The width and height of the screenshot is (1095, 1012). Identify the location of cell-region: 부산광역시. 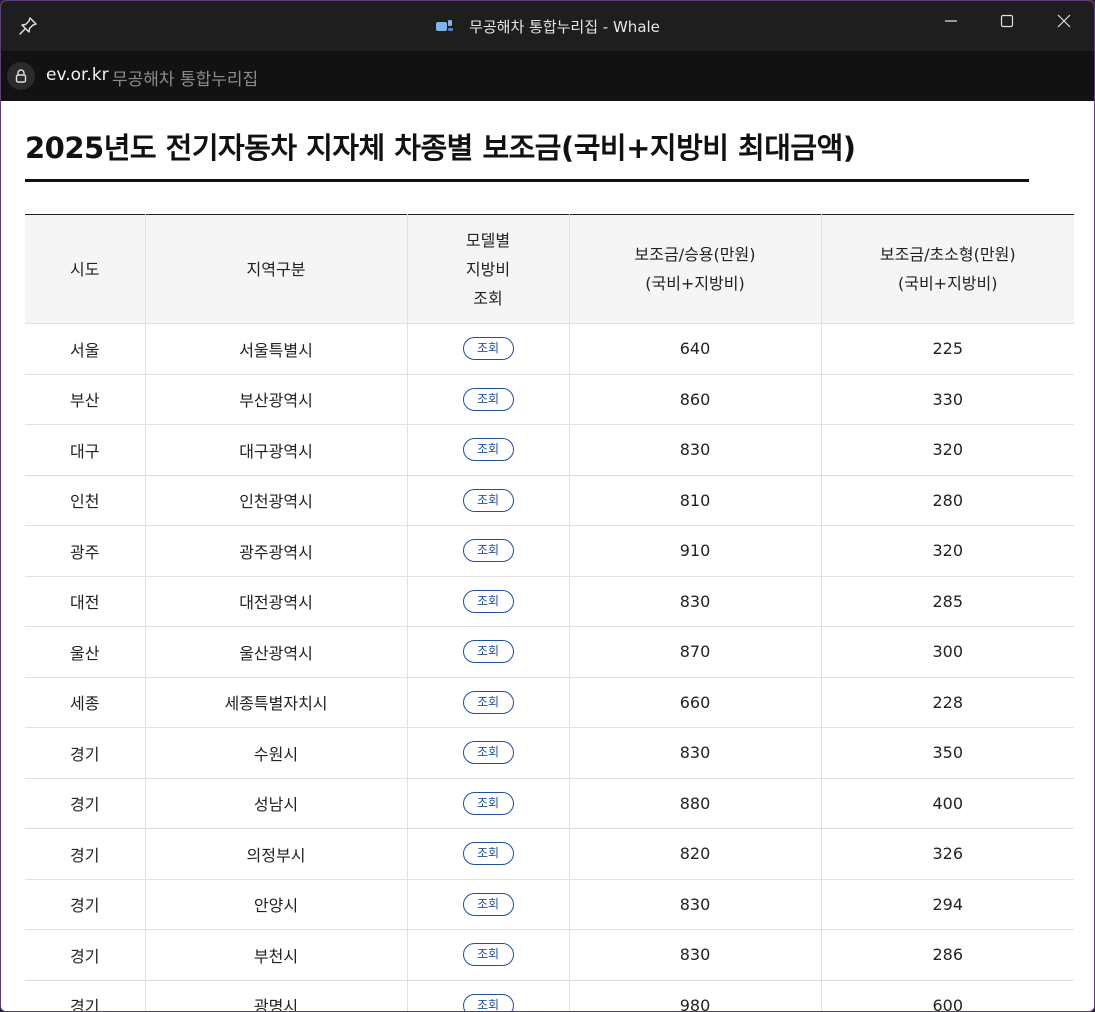
(275, 399).